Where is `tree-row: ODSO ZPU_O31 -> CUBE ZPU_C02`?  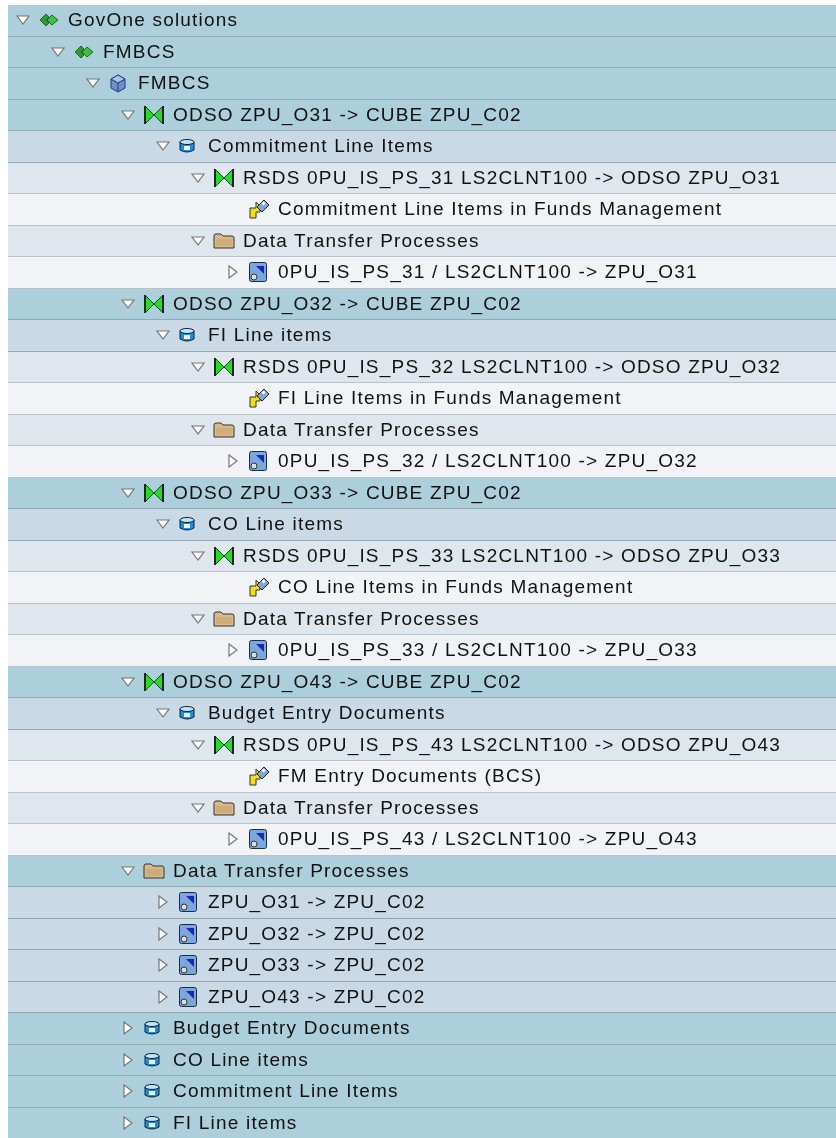
tree-row: ODSO ZPU_O31 -> CUBE ZPU_C02 is located at coordinates (422, 115).